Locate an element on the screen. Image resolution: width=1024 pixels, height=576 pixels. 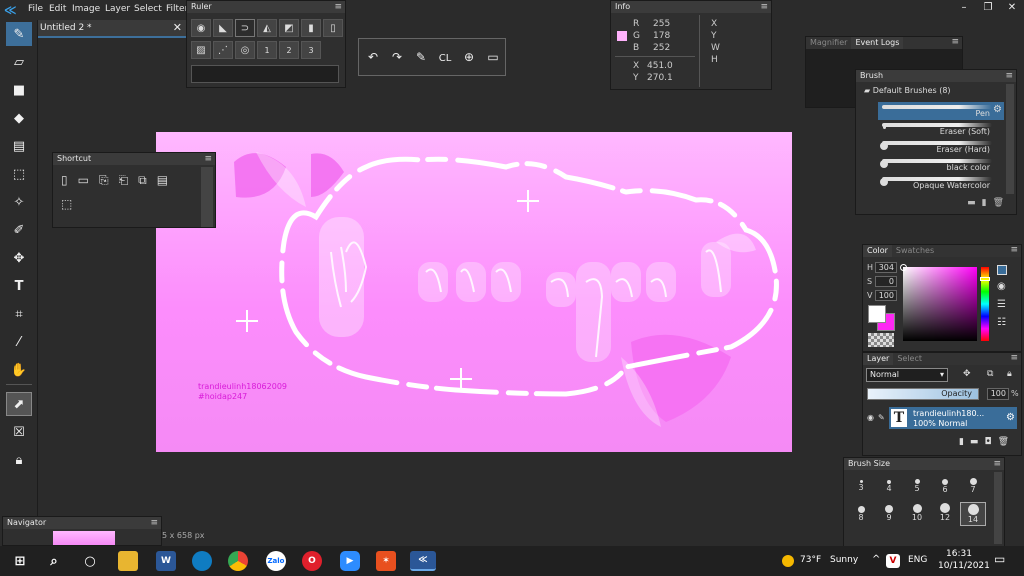
radial-lines-icon: ⋰ is located at coordinates (223, 50).